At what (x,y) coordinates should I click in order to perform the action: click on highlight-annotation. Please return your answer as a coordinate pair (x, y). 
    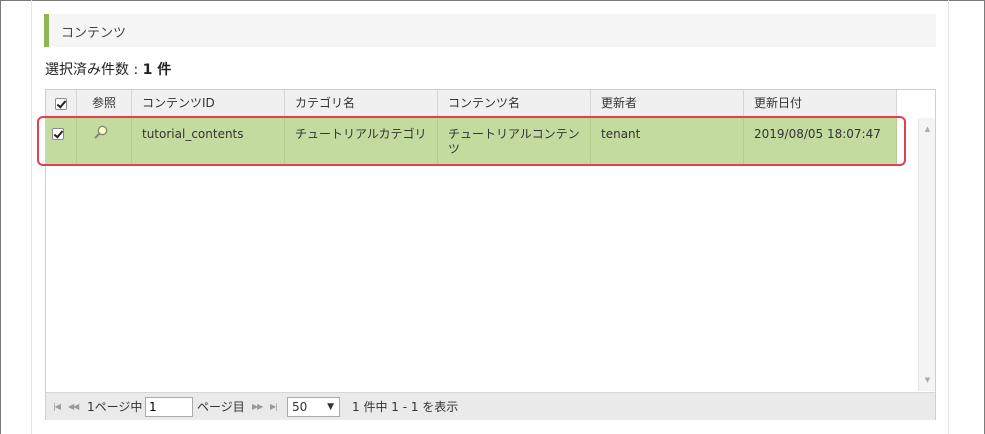
    Looking at the image, I should click on (471, 141).